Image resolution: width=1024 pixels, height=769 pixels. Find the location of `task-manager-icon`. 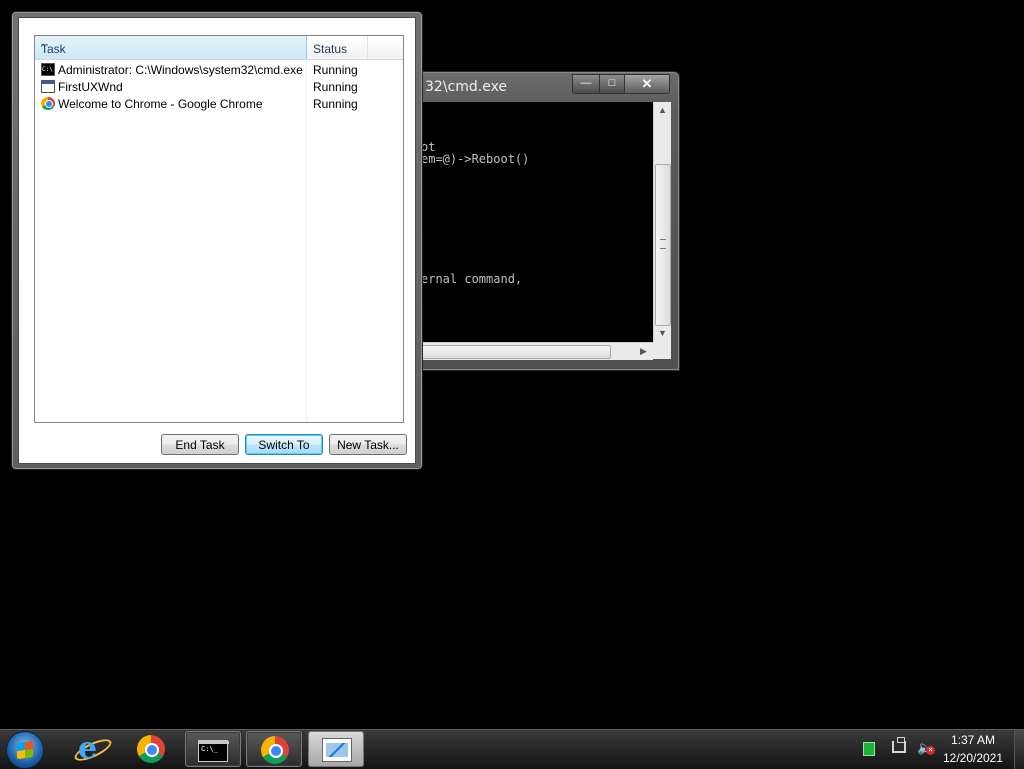

task-manager-icon is located at coordinates (337, 750).